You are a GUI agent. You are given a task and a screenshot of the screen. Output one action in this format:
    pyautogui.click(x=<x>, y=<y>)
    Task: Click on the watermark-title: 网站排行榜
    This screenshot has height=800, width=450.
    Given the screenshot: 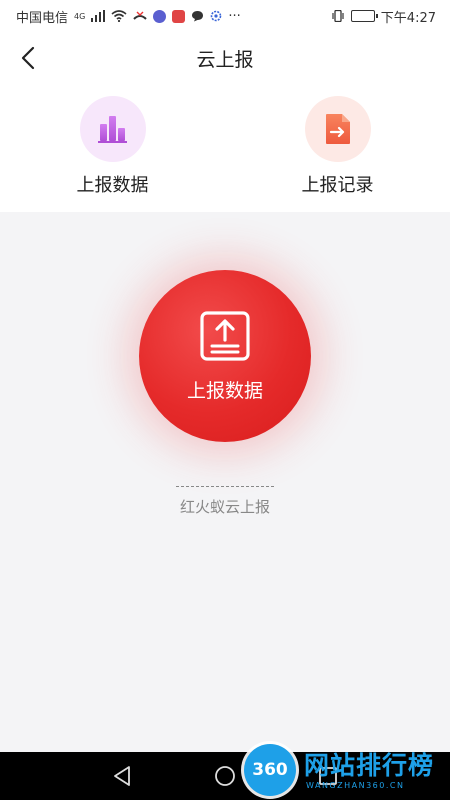 What is the action you would take?
    pyautogui.click(x=369, y=765)
    